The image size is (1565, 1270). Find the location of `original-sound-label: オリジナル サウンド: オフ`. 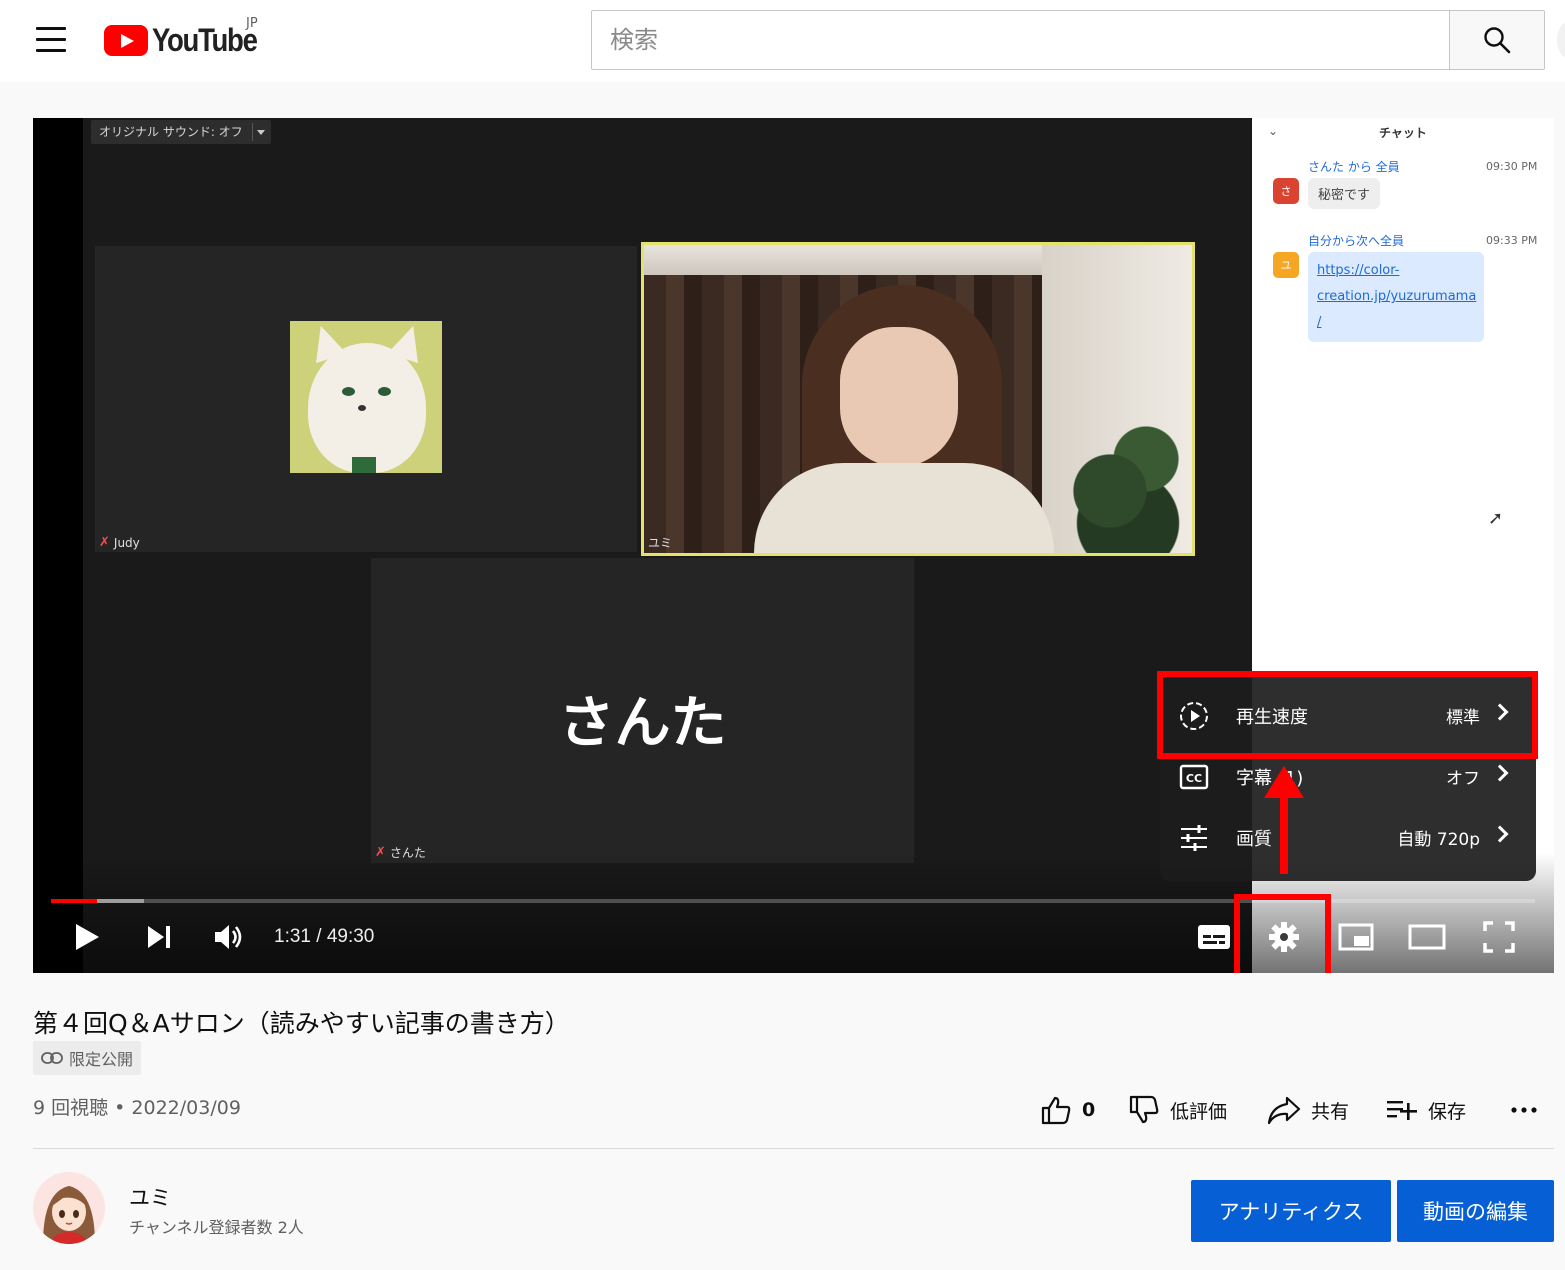

original-sound-label: オリジナル サウンド: オフ is located at coordinates (171, 132).